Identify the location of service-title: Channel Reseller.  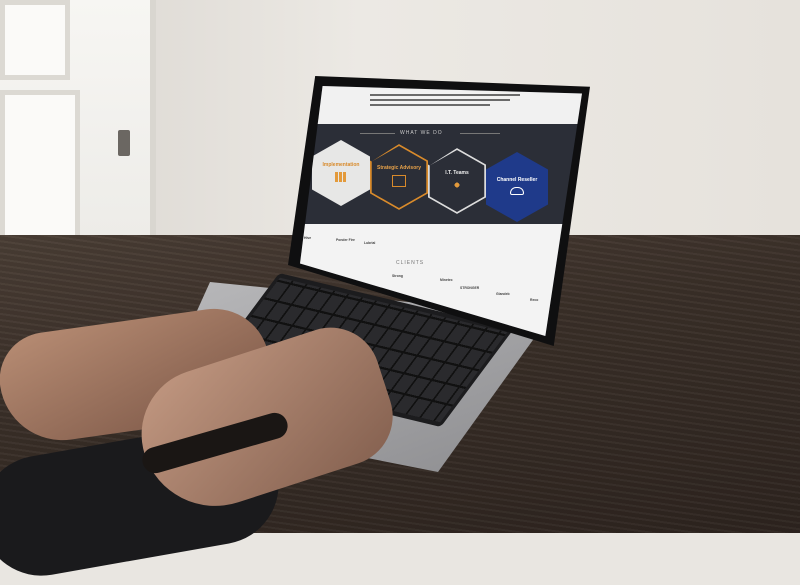
(517, 180).